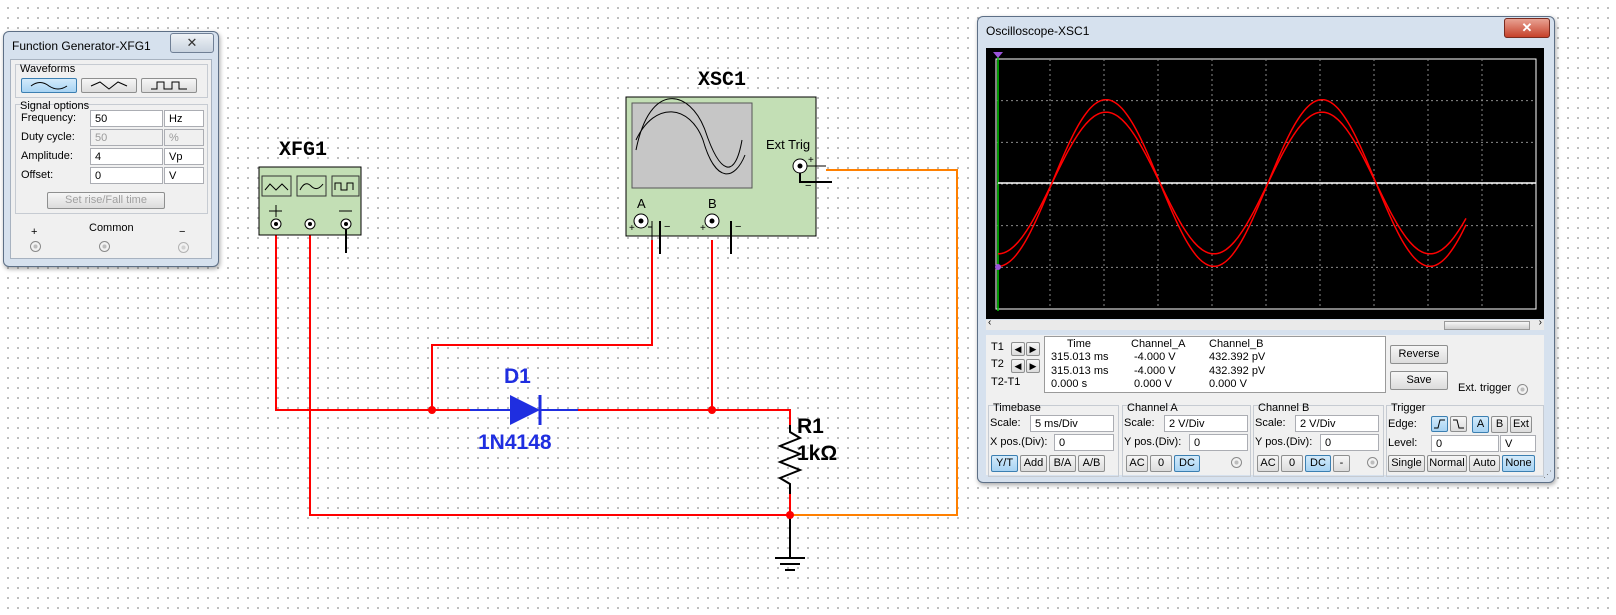 The width and height of the screenshot is (1616, 615). Describe the element at coordinates (126, 156) in the screenshot. I see `field-value: 4` at that location.